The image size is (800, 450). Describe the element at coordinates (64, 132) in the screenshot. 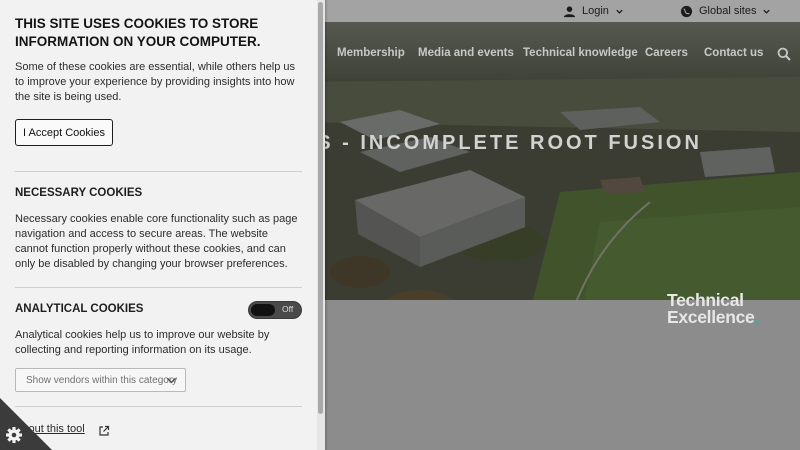

I see `accept-cookies-button: I Accept Cookies` at that location.